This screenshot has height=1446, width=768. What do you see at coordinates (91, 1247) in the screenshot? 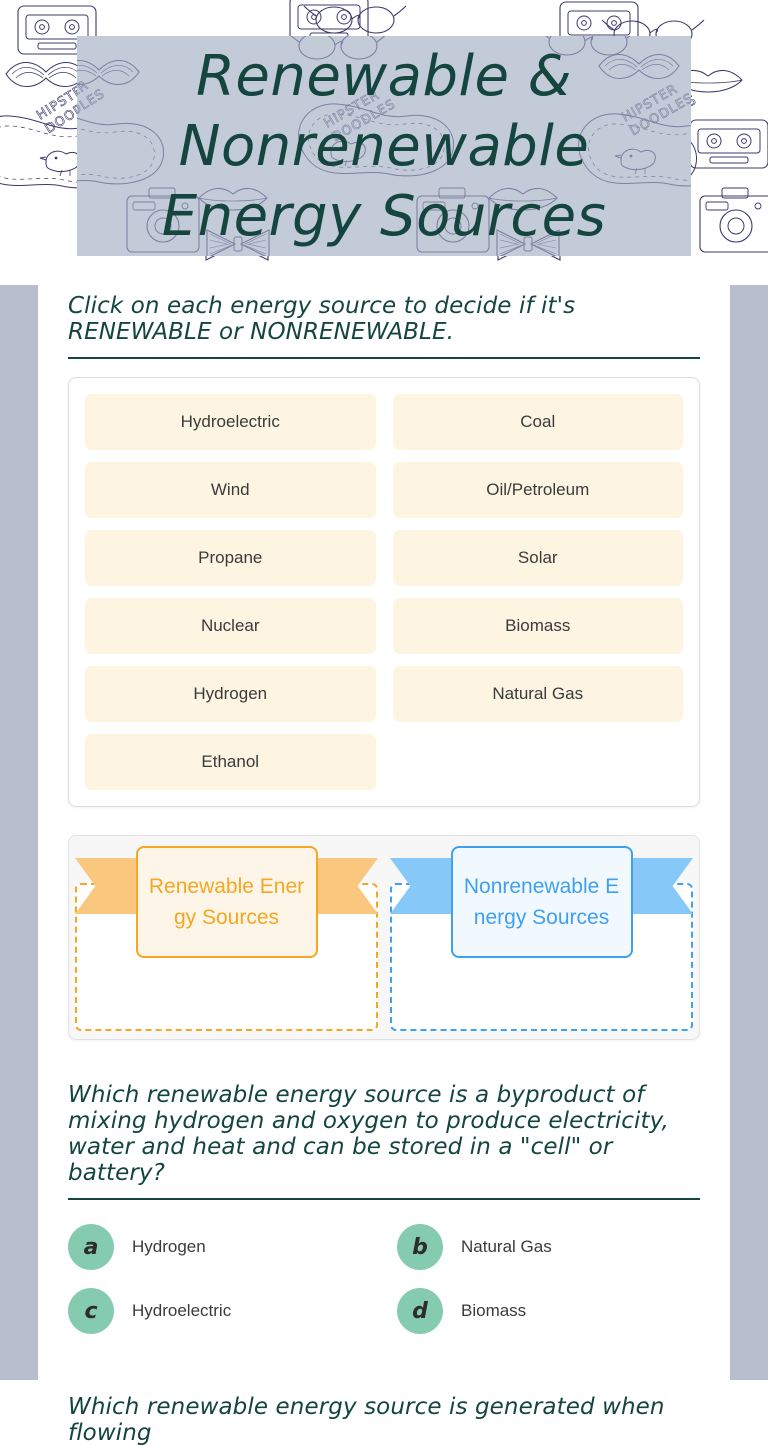
I see `option-letter-bubble-a: a` at bounding box center [91, 1247].